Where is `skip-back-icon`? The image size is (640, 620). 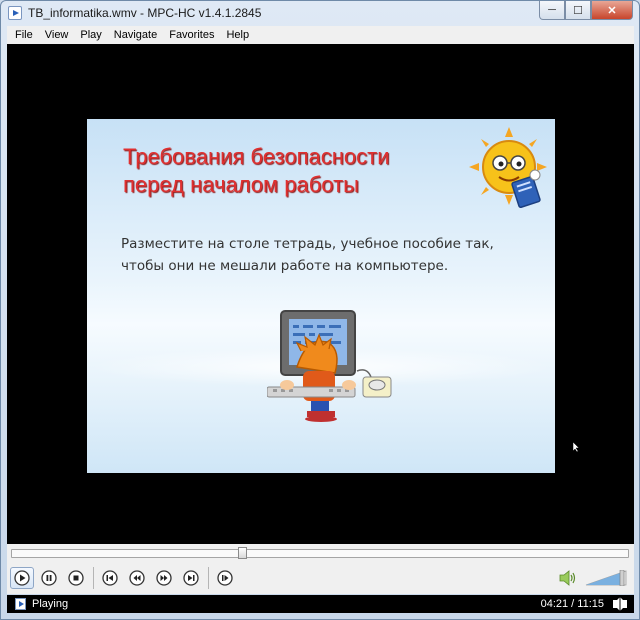
skip-back-icon is located at coordinates (110, 578).